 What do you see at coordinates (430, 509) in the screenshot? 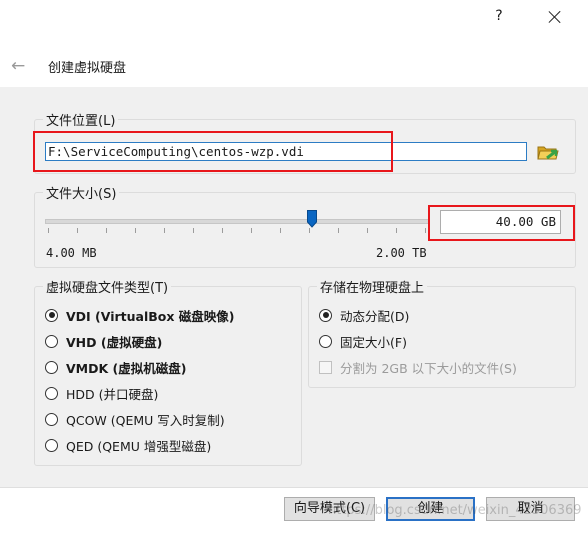
I see `create-button: 创建` at bounding box center [430, 509].